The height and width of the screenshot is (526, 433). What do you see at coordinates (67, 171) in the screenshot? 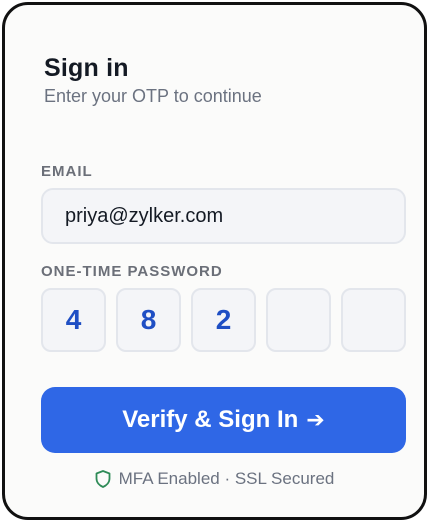
I see `email-label: EMAIL` at bounding box center [67, 171].